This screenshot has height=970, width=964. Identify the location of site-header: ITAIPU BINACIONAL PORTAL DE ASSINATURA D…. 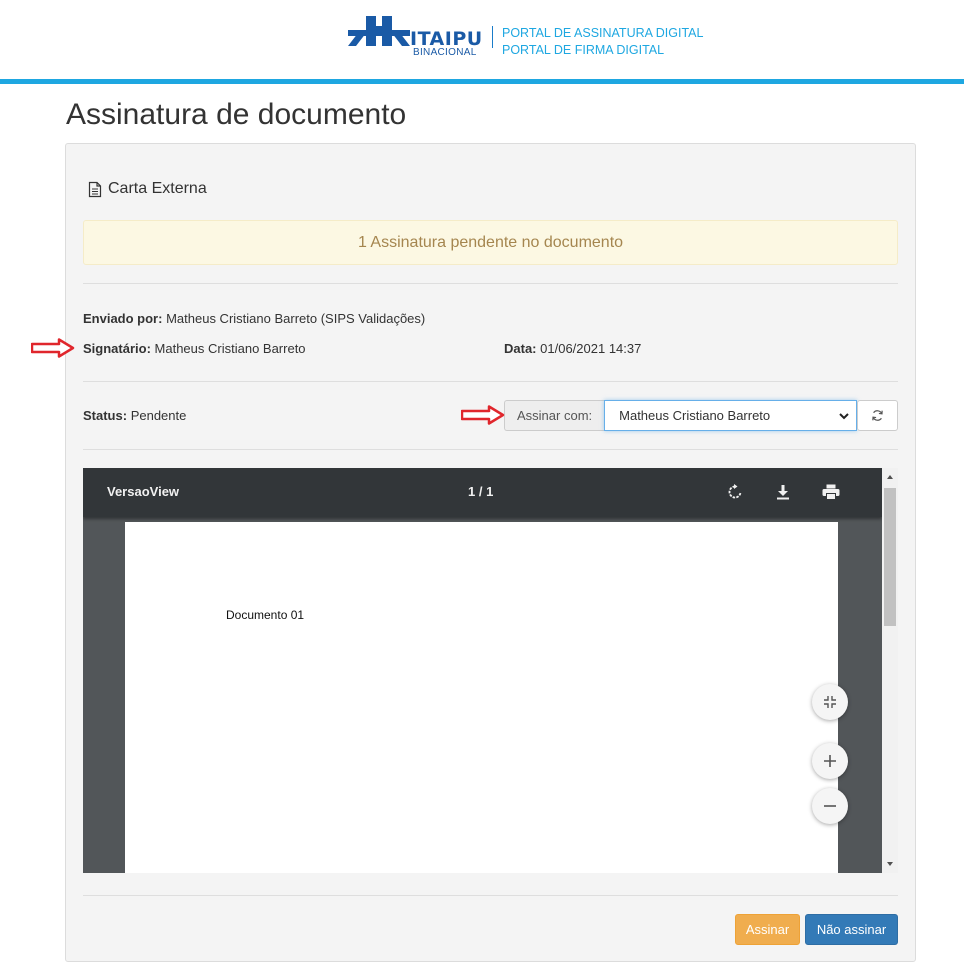
(482, 42).